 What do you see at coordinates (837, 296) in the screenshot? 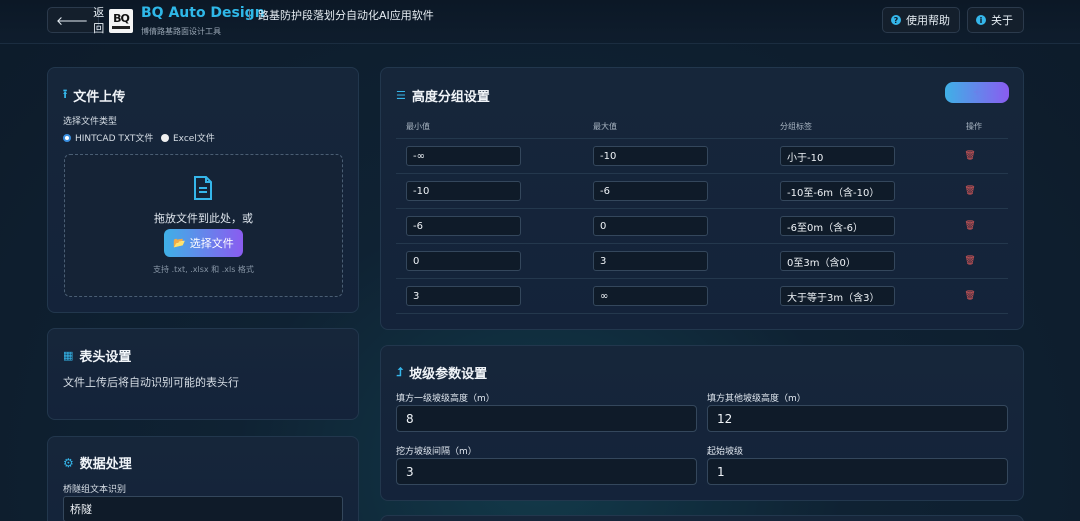
I see `group-label-input: 大于等于3m（含3）` at bounding box center [837, 296].